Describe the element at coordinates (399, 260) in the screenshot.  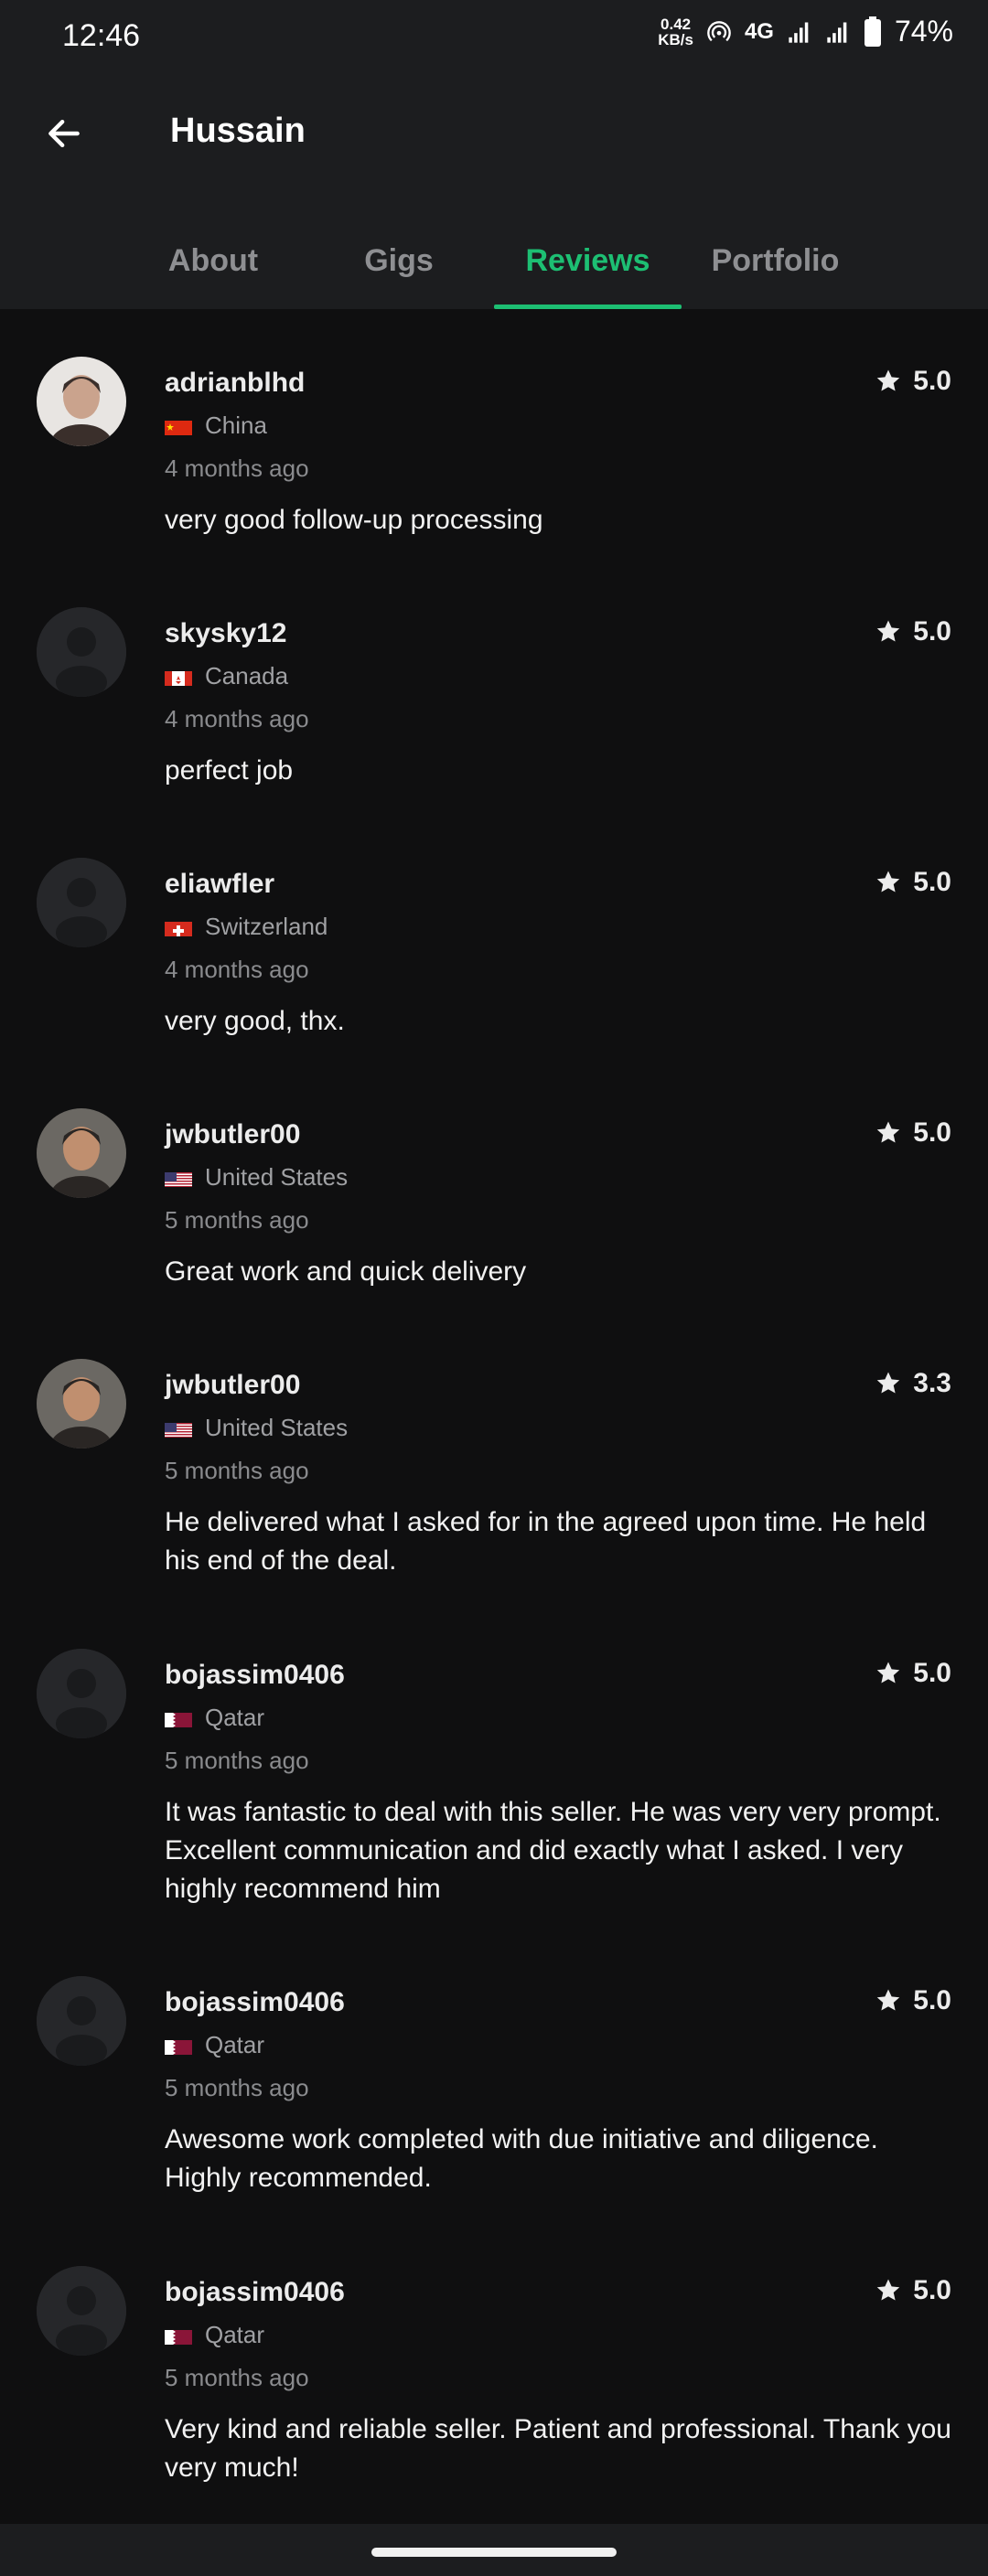
I see `tab-gigs: Gigs` at that location.